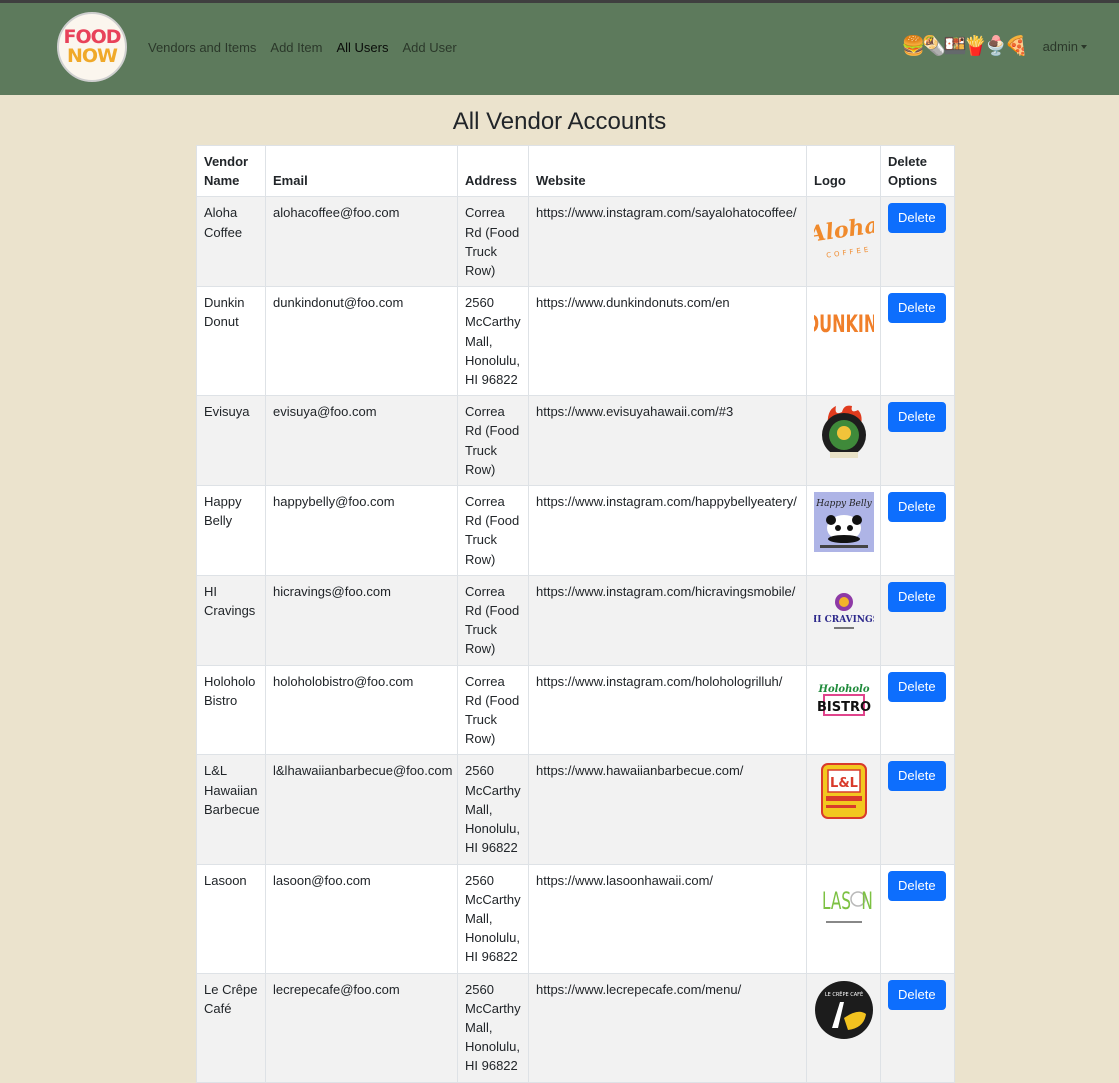 This screenshot has height=1083, width=1119. I want to click on food-emoji-icons: 🍔🌯🍱🍟🍨🍕, so click(965, 46).